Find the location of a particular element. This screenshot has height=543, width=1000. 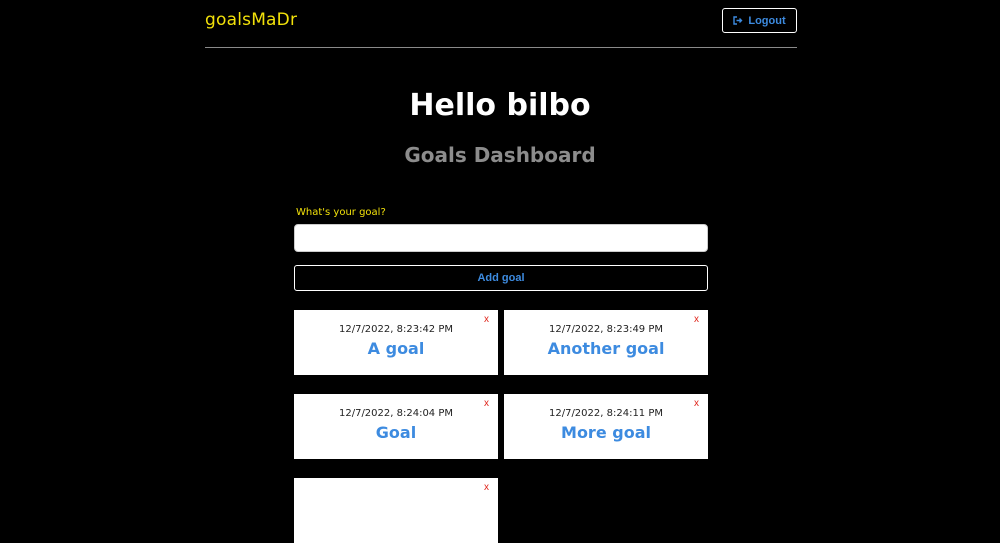

goal-card: x is located at coordinates (396, 510).